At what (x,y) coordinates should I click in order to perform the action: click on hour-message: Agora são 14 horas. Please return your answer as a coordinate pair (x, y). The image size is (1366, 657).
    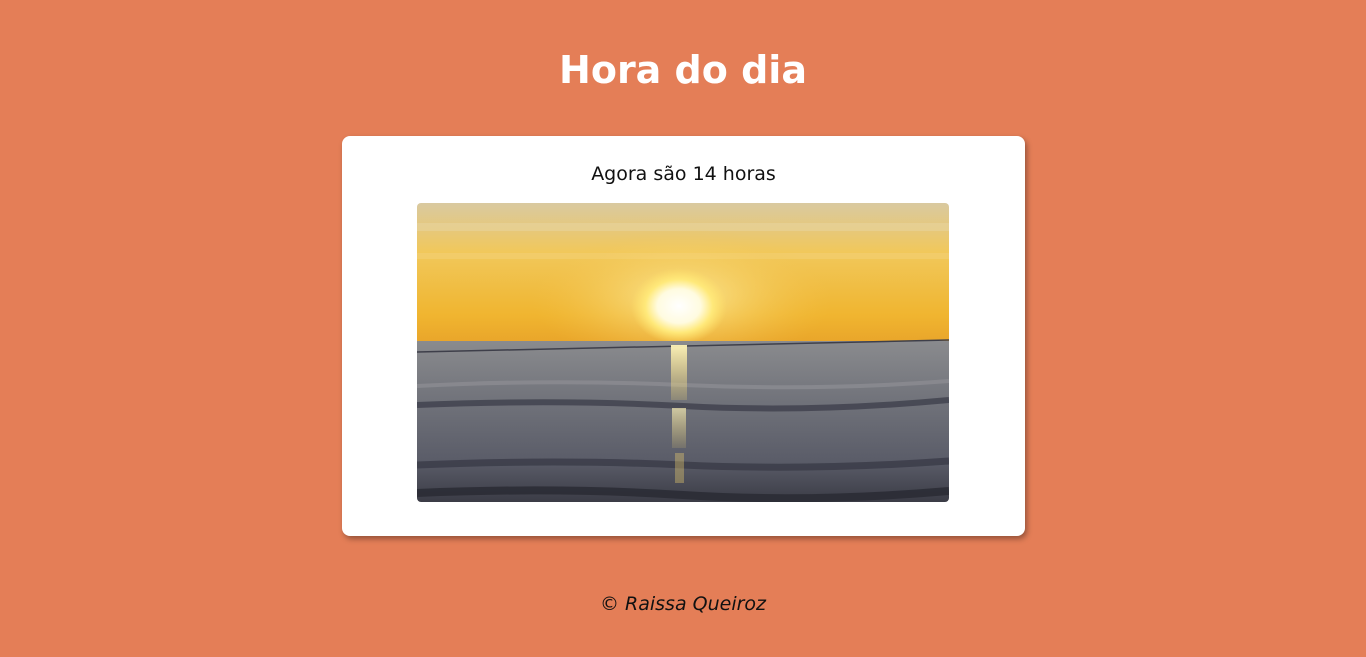
    Looking at the image, I should click on (683, 174).